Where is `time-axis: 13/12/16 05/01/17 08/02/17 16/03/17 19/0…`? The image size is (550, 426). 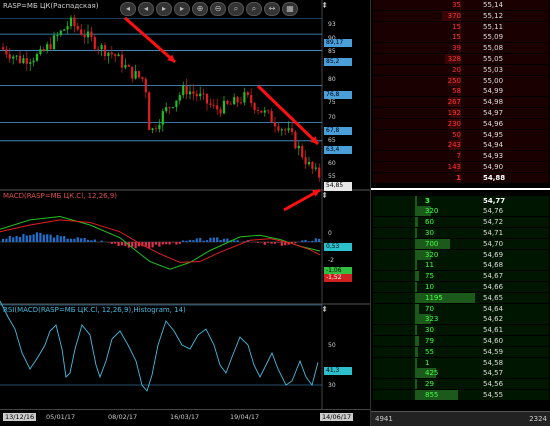
time-axis: 13/12/16 05/01/17 08/02/17 16/03/17 19/0… is located at coordinates (185, 417).